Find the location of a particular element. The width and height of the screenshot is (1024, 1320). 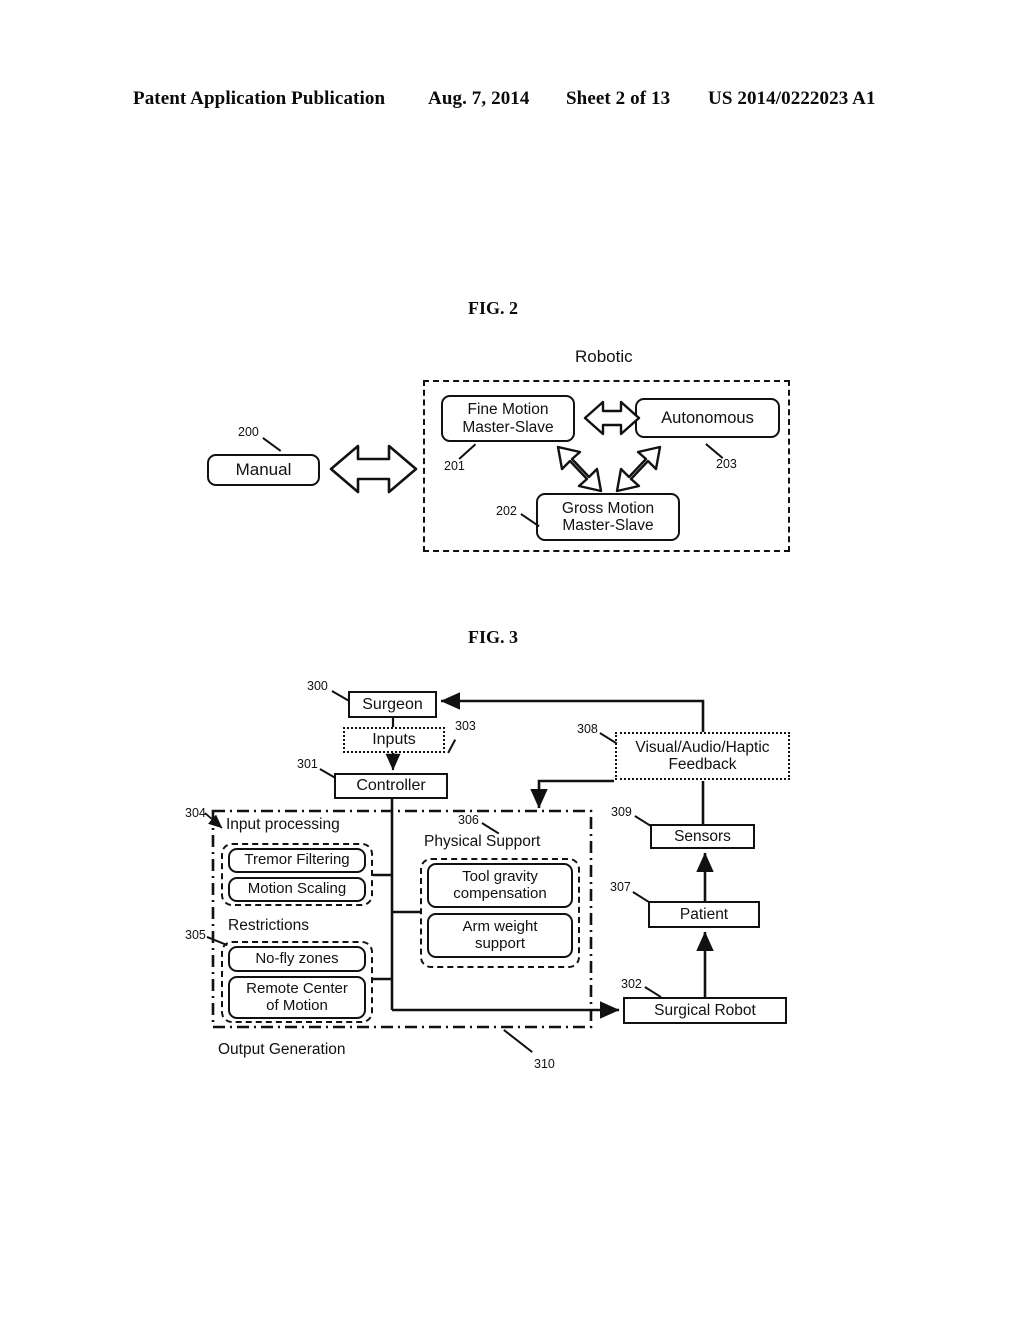

header-sheet-number: Sheet 2 of 13 is located at coordinates (618, 98).